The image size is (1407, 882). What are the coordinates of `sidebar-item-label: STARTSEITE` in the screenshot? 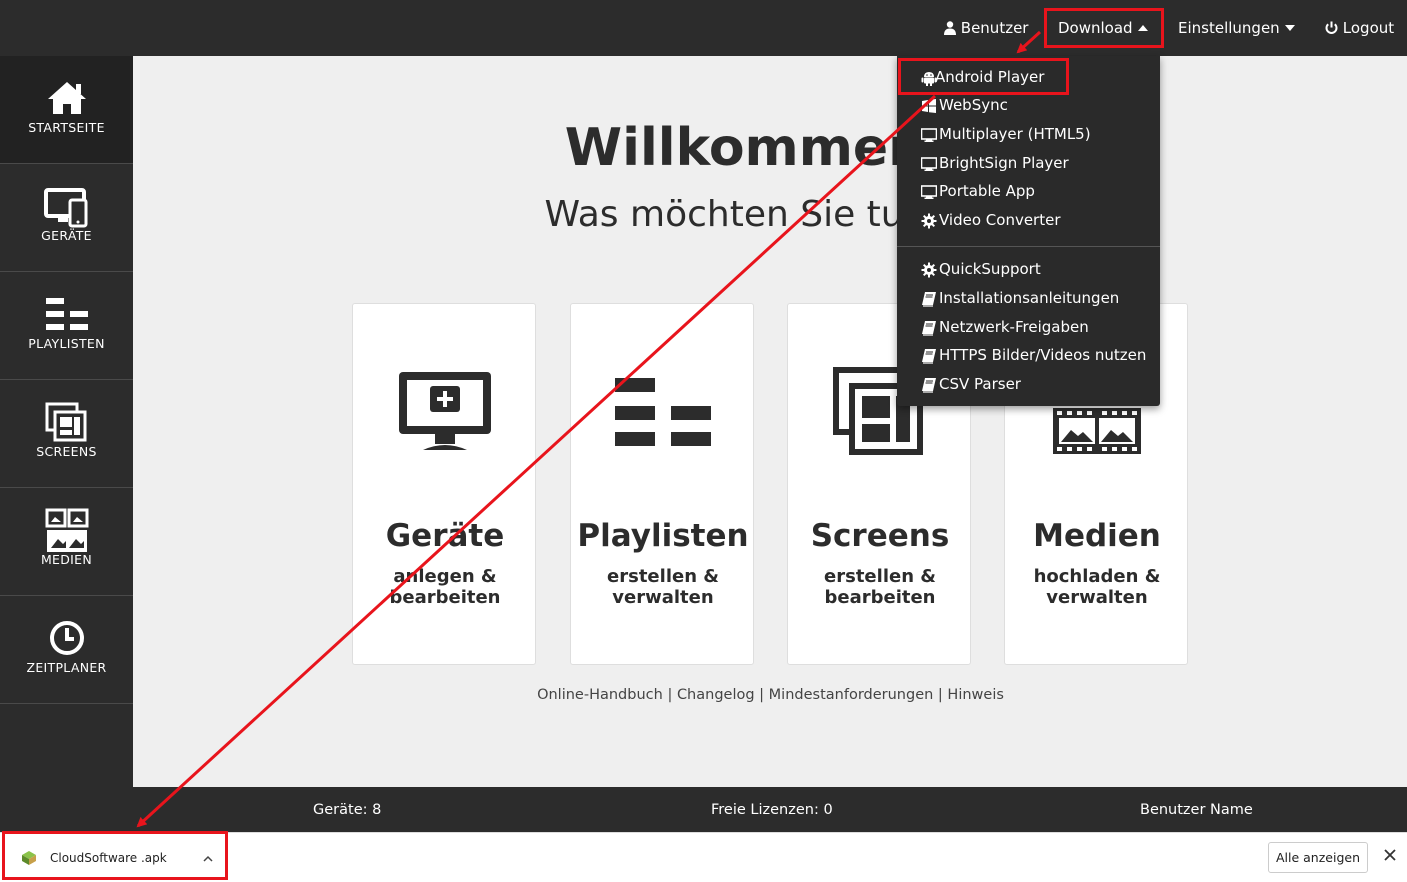 It's located at (66, 127).